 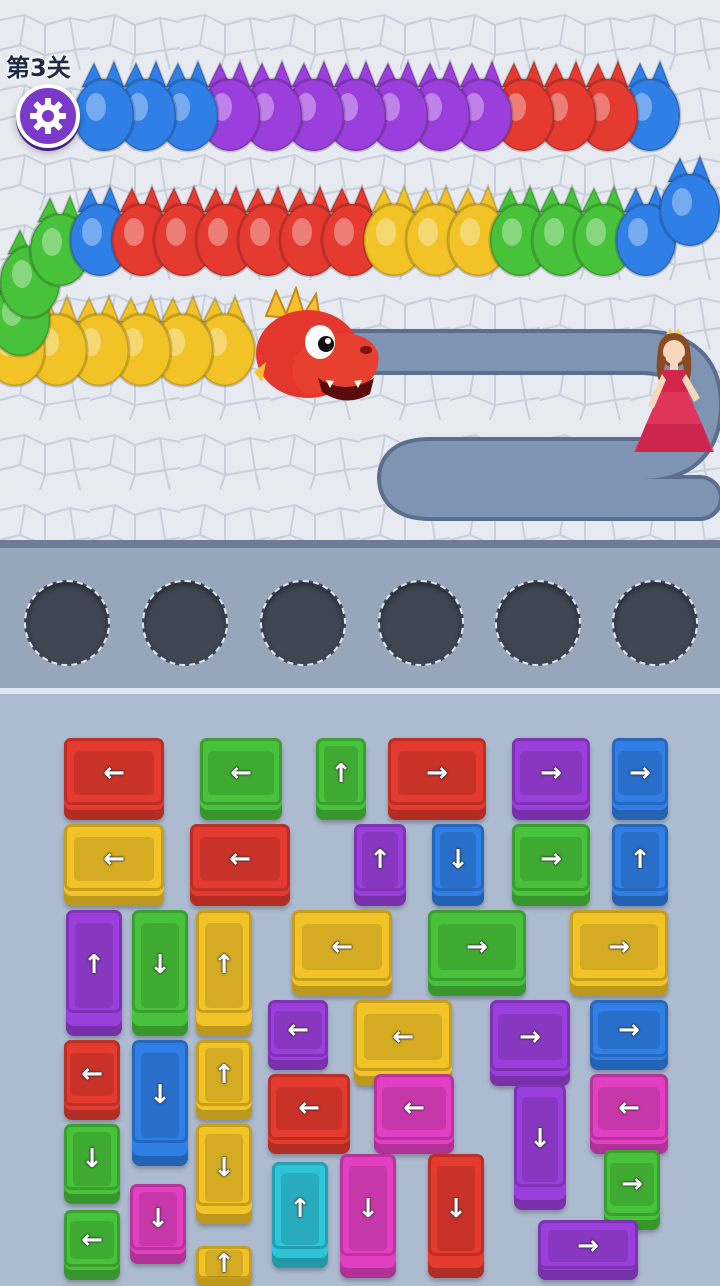 What do you see at coordinates (48, 116) in the screenshot?
I see `settings-button` at bounding box center [48, 116].